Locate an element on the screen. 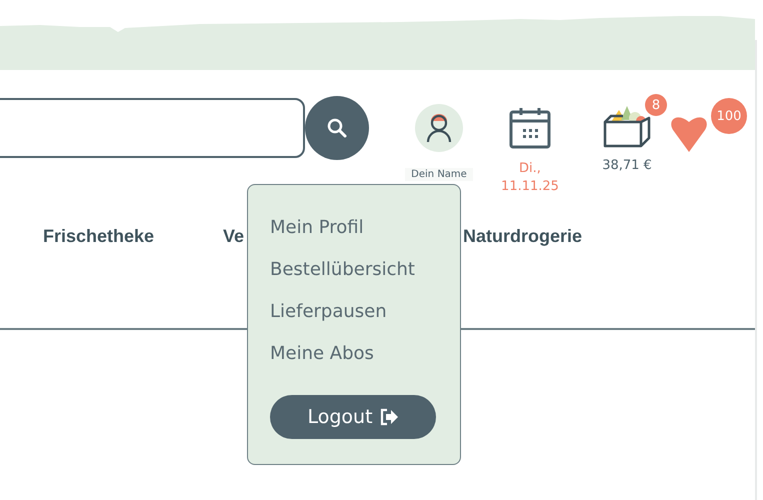 Image resolution: width=763 pixels, height=500 pixels. user-name: Dein Name is located at coordinates (439, 174).